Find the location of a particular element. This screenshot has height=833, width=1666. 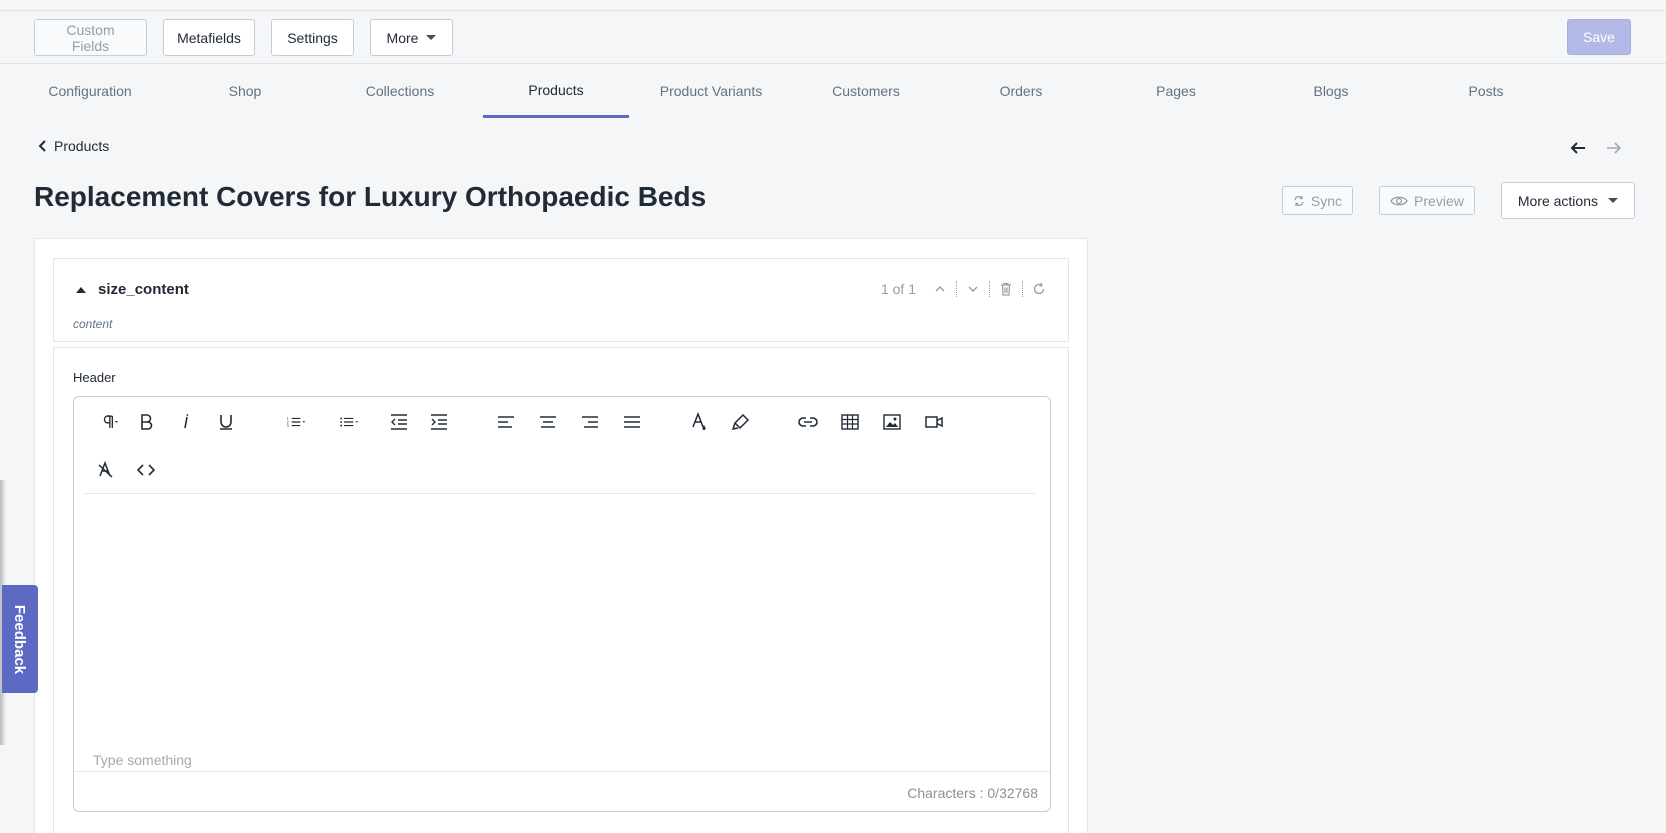

chevron-left-icon is located at coordinates (42, 146).